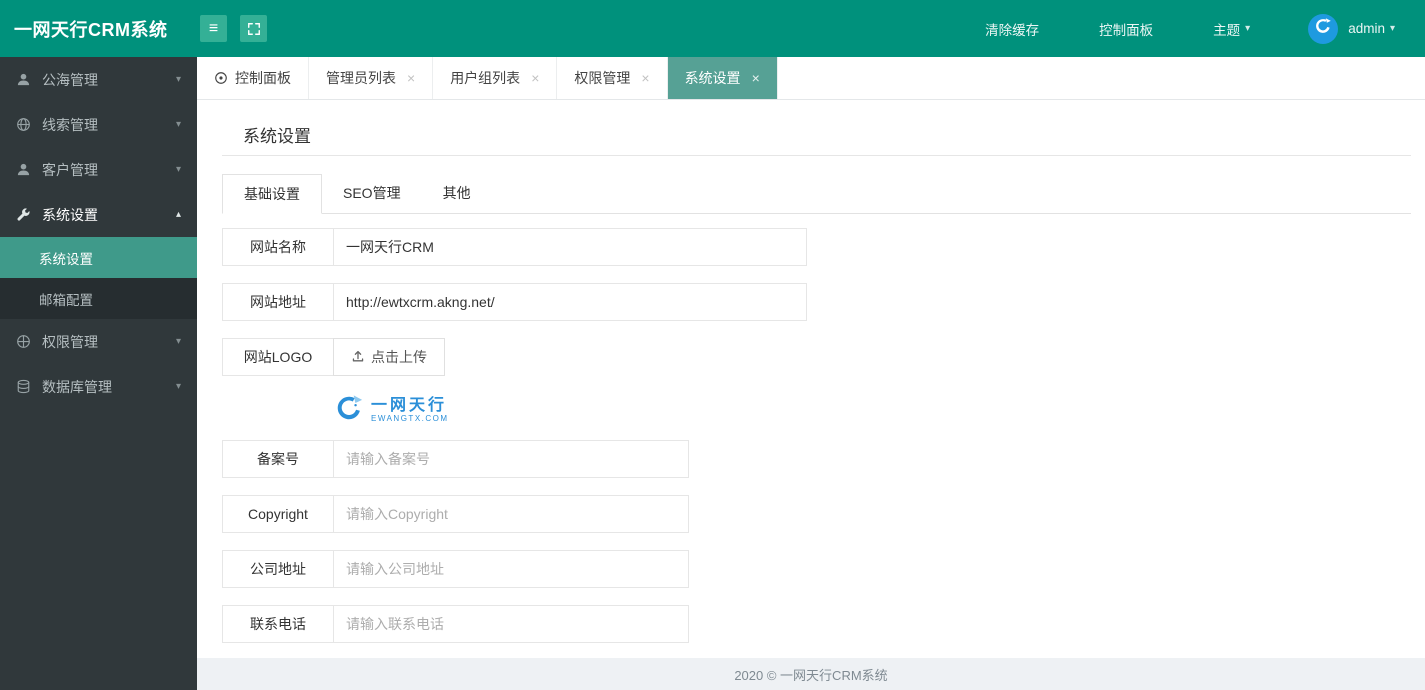 This screenshot has width=1425, height=690. I want to click on form-row: 联系电话, so click(816, 624).